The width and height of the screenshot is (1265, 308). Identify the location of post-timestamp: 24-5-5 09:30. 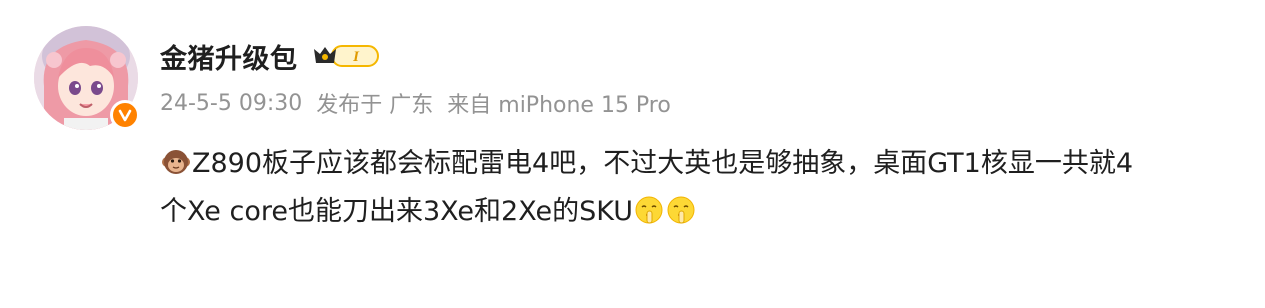
(231, 103).